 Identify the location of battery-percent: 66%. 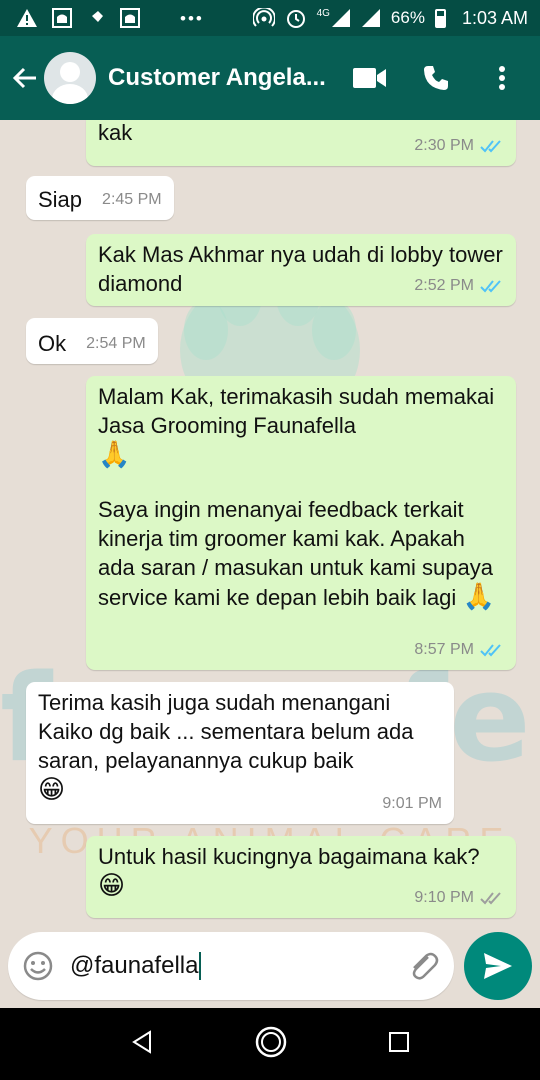
(407, 17).